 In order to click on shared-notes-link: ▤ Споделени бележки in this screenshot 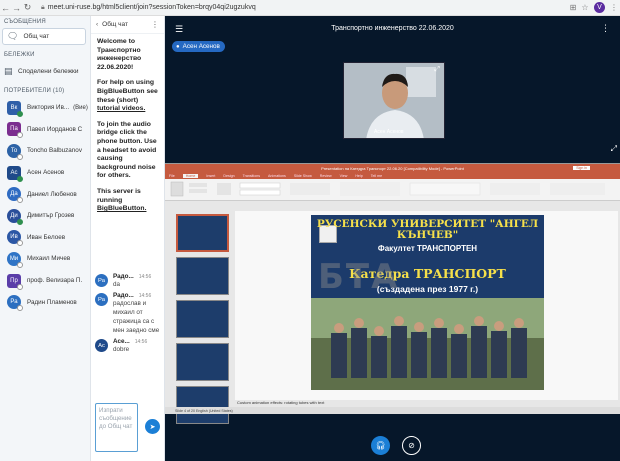, I will do `click(45, 71)`.